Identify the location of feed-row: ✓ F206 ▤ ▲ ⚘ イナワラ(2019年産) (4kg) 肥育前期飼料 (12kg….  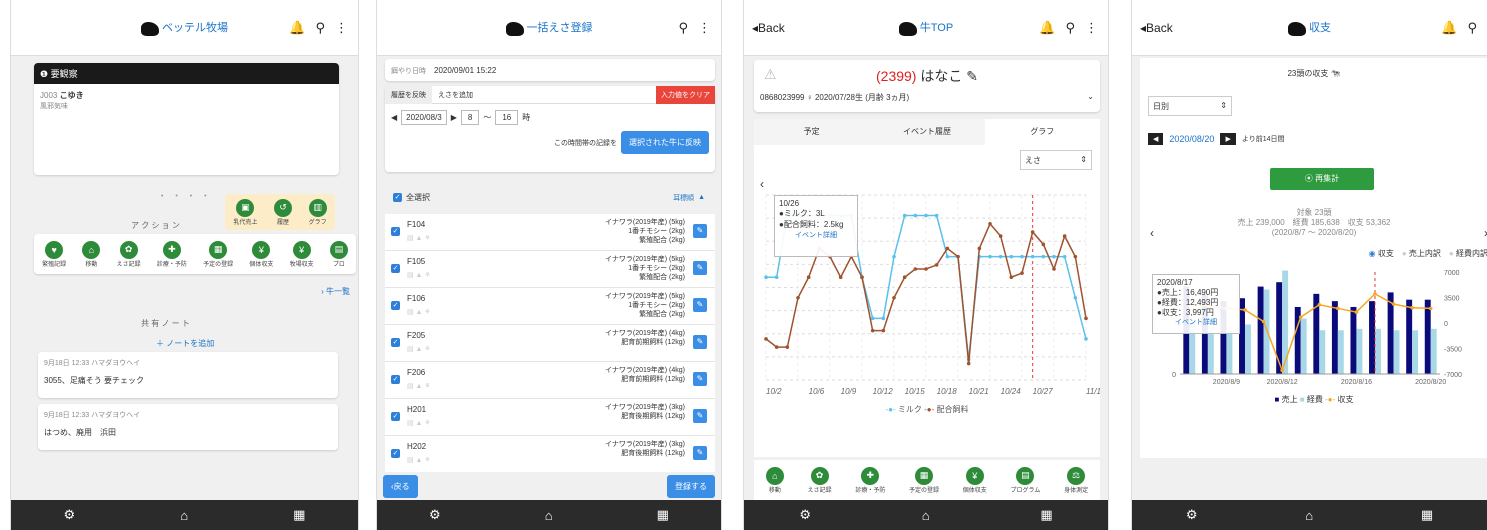
(550, 380).